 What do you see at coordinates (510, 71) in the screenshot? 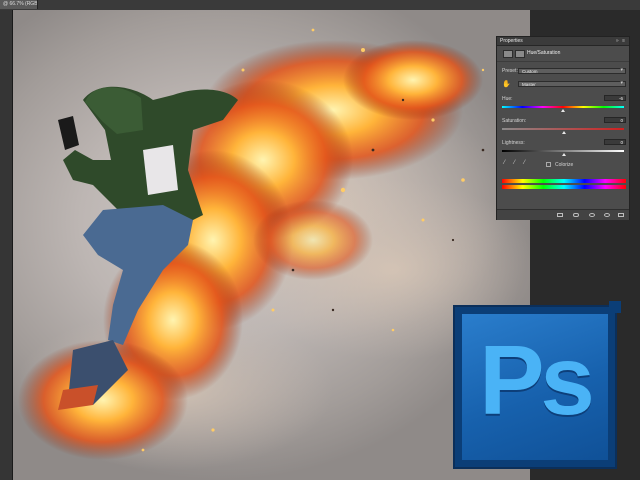
I see `preset-label: Preset:` at bounding box center [510, 71].